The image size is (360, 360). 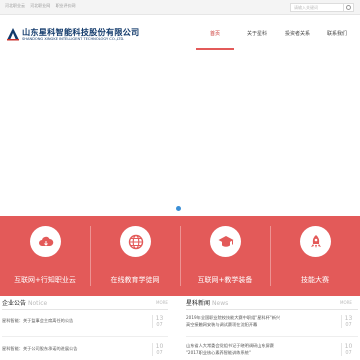 I want to click on news-item-1-date: 13 07, so click(x=348, y=321).